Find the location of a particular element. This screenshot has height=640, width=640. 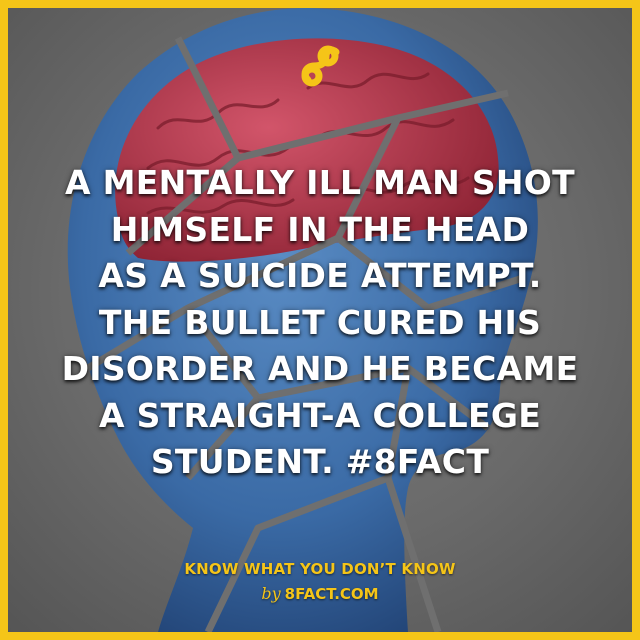

fact-line: AS A SUICIDE ATTEMPT. is located at coordinates (320, 275).